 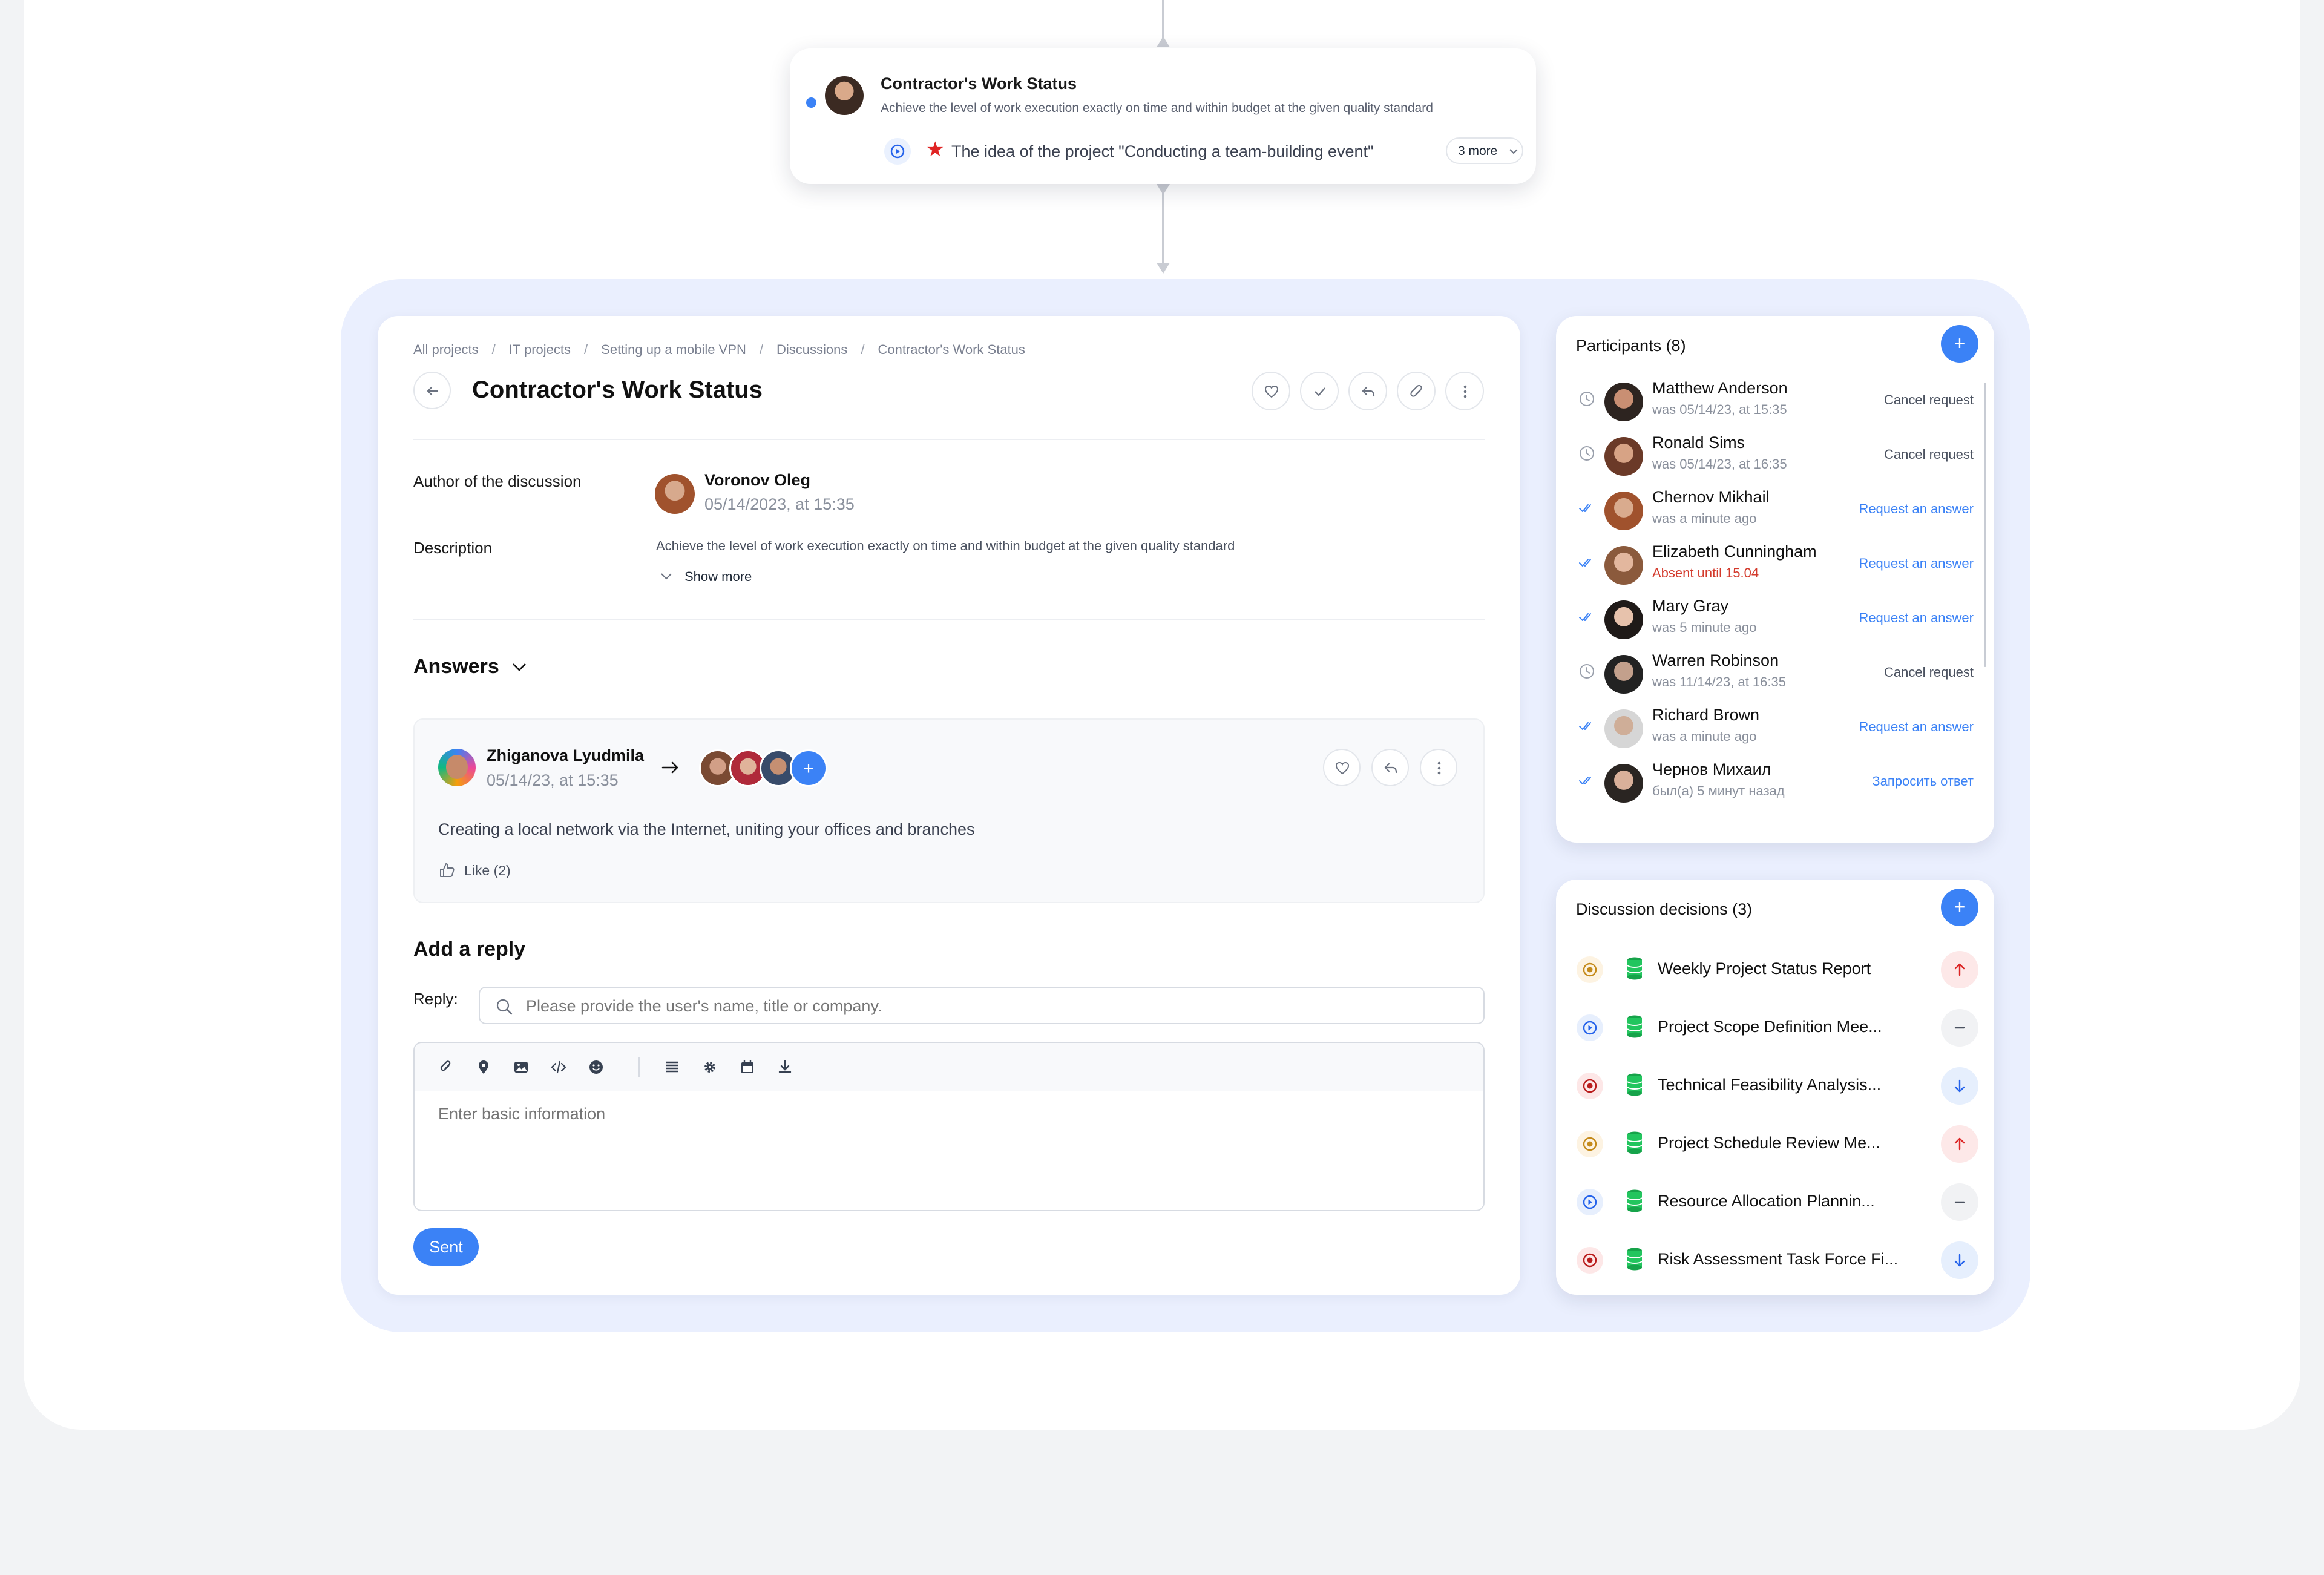 What do you see at coordinates (1623, 674) in the screenshot?
I see `avatar` at bounding box center [1623, 674].